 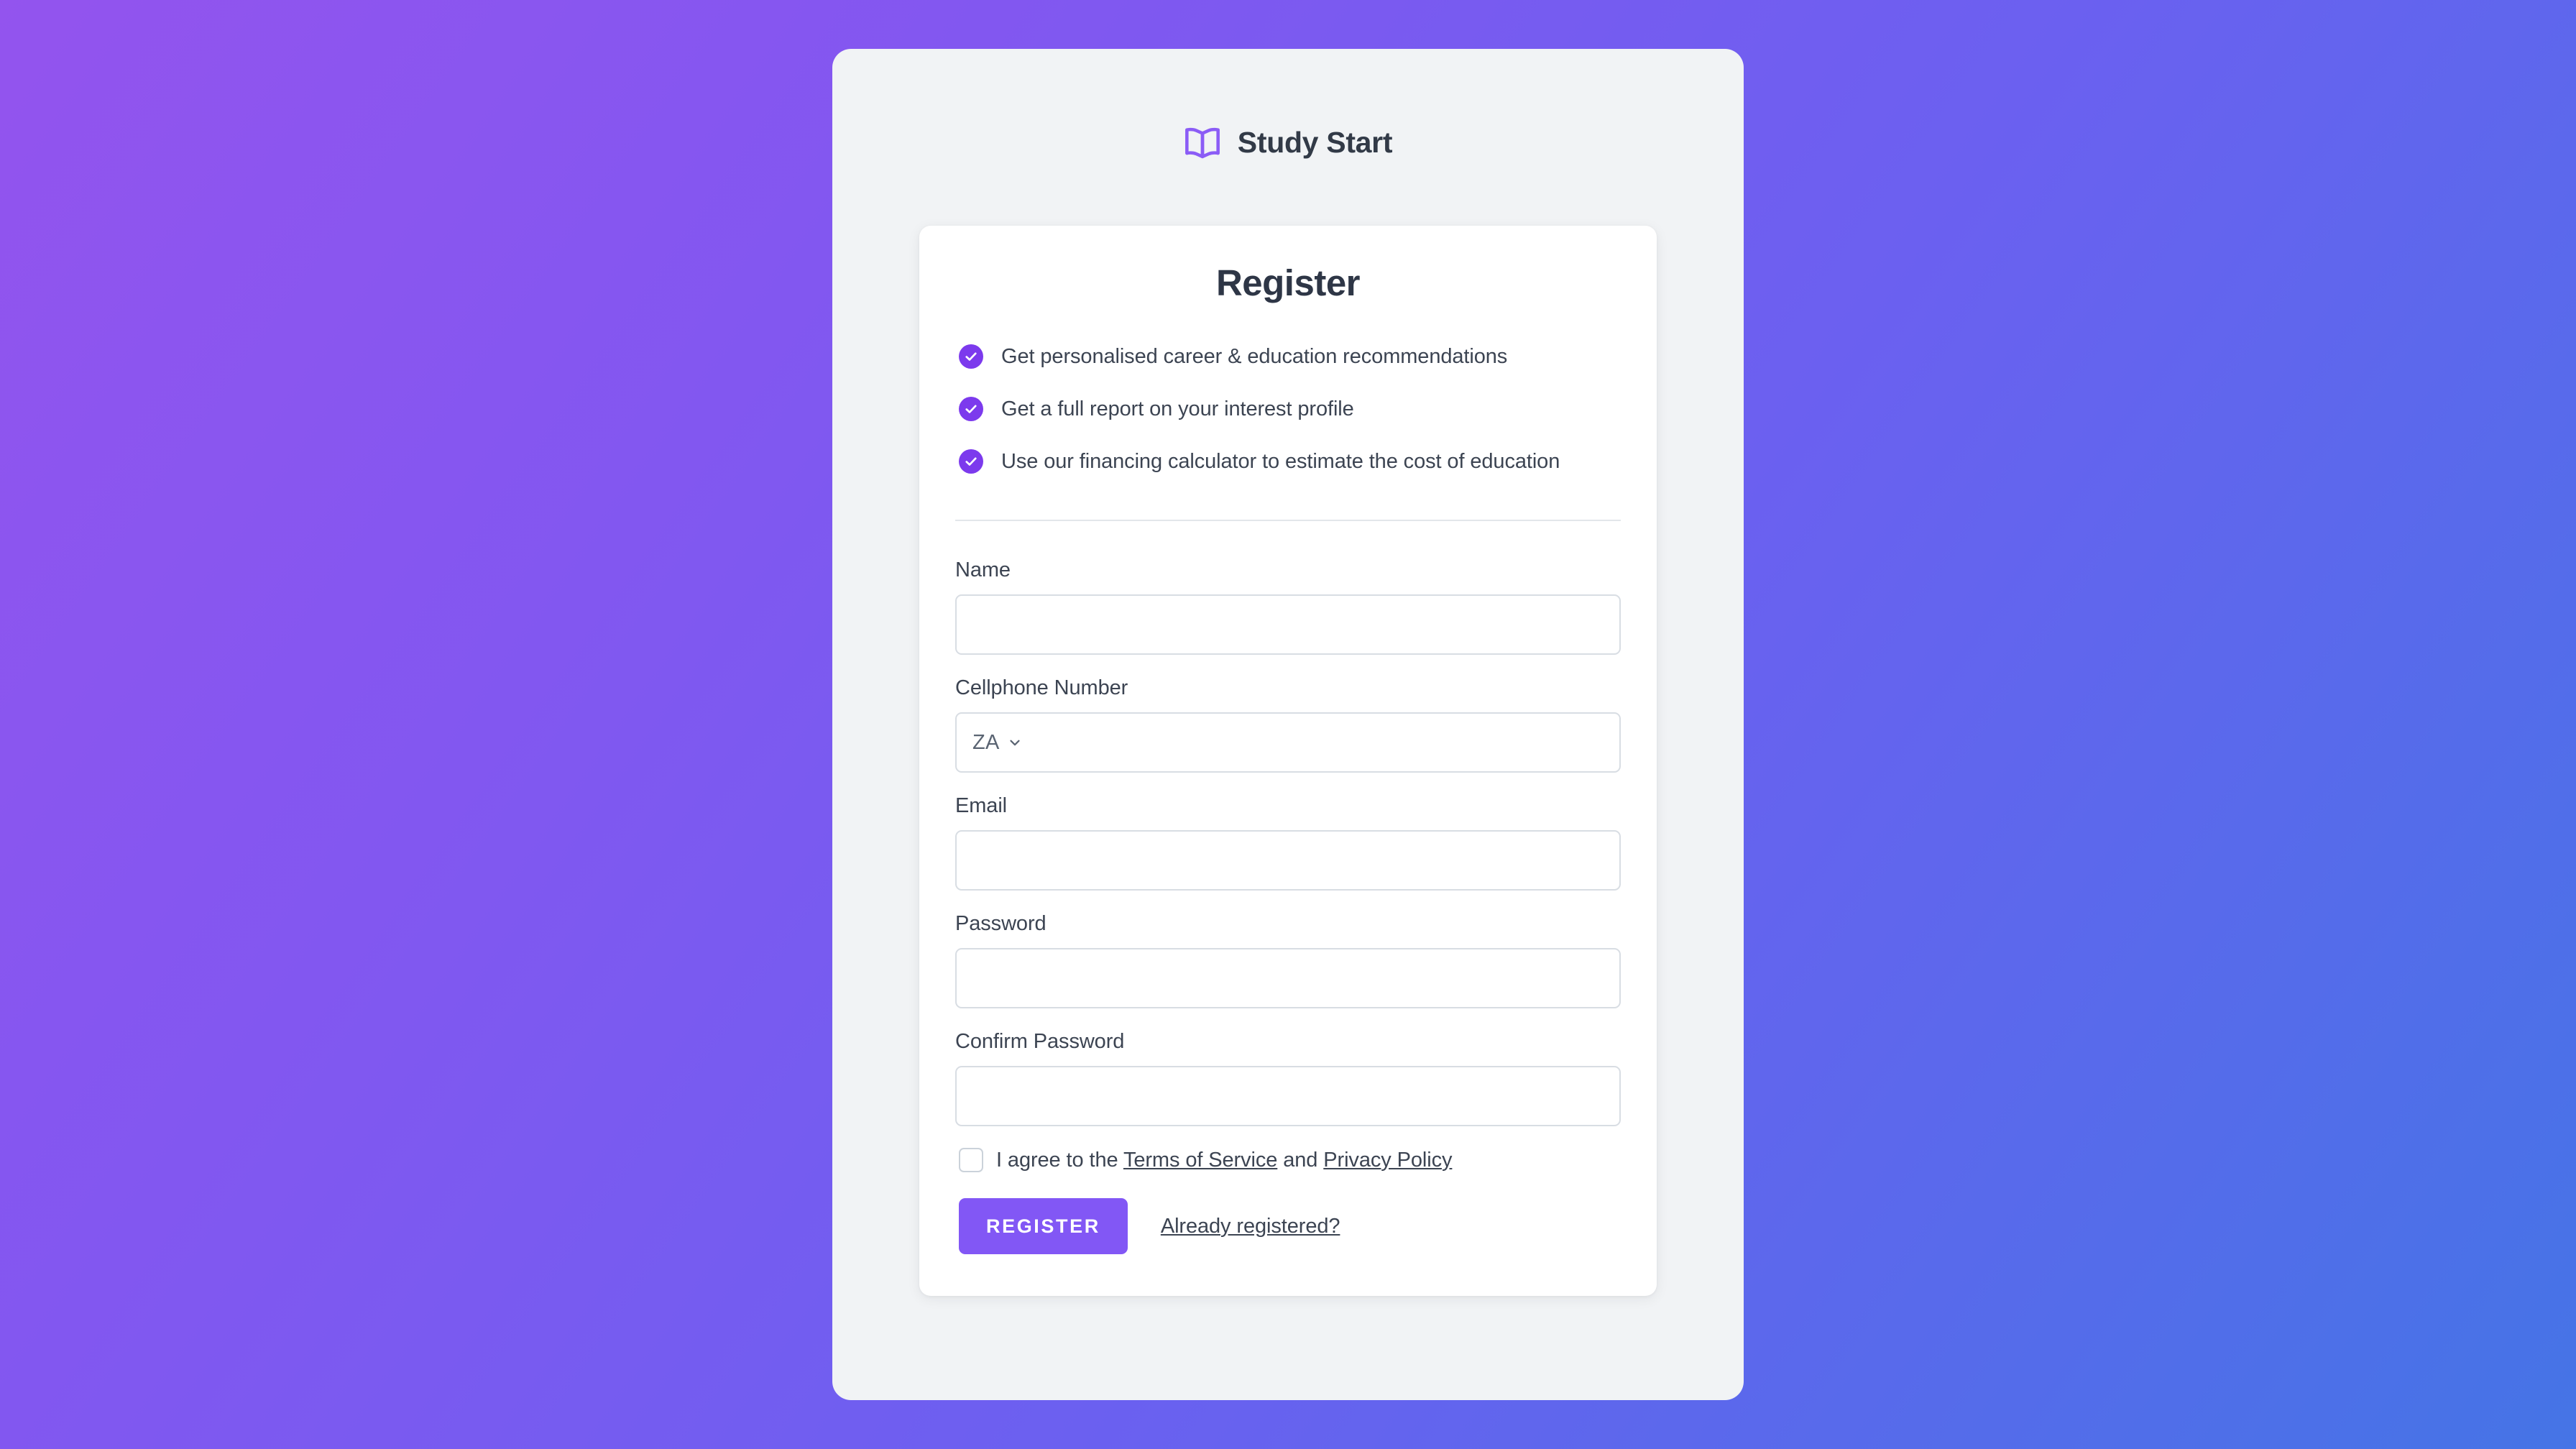 I want to click on field-cellphone: Cellphone Number ZA, so click(x=1288, y=724).